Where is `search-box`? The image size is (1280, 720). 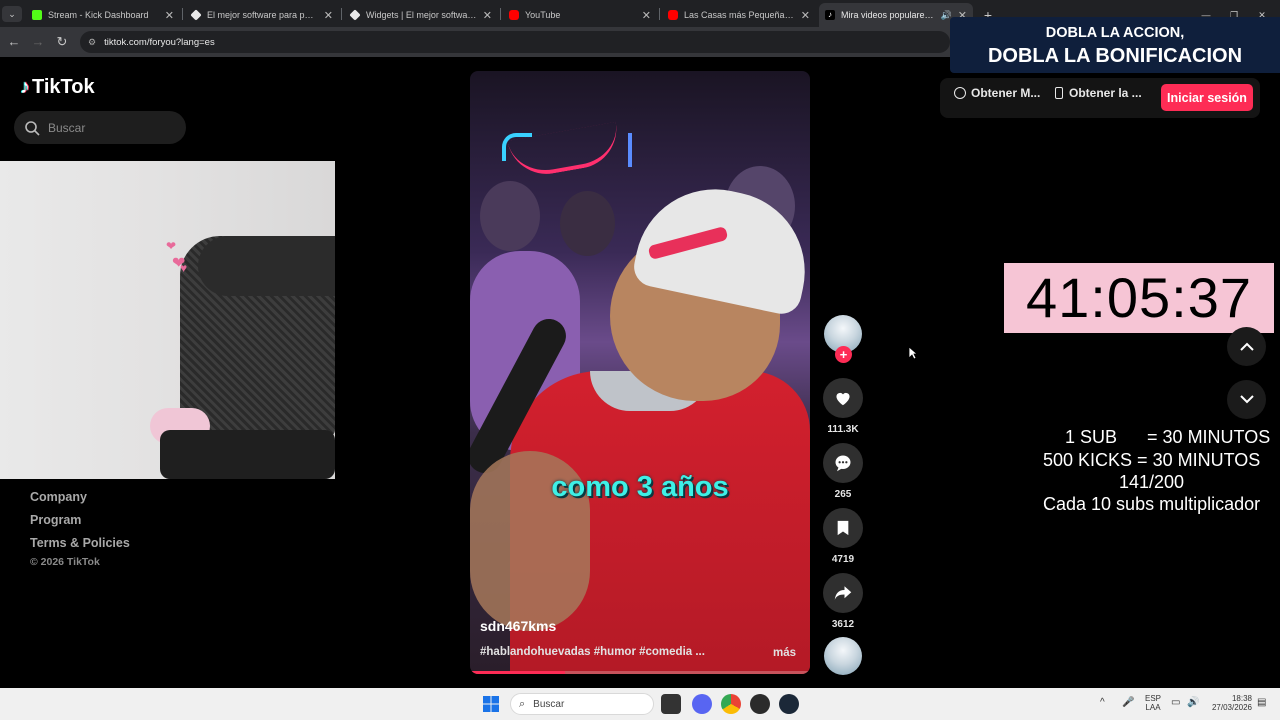
search-box is located at coordinates (100, 127).